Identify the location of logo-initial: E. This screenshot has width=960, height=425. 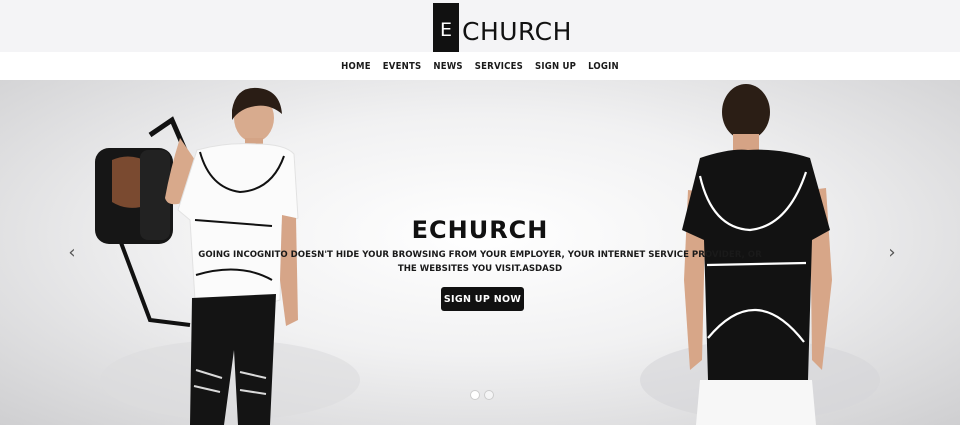
(446, 30).